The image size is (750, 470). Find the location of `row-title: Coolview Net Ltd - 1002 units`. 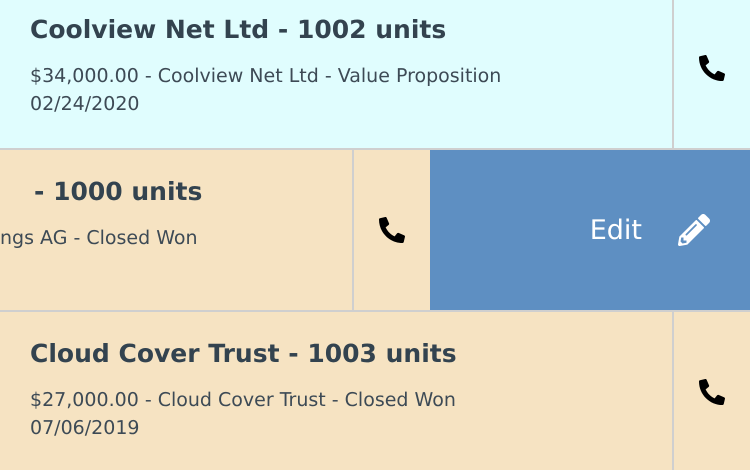

row-title: Coolview Net Ltd - 1002 units is located at coordinates (238, 30).